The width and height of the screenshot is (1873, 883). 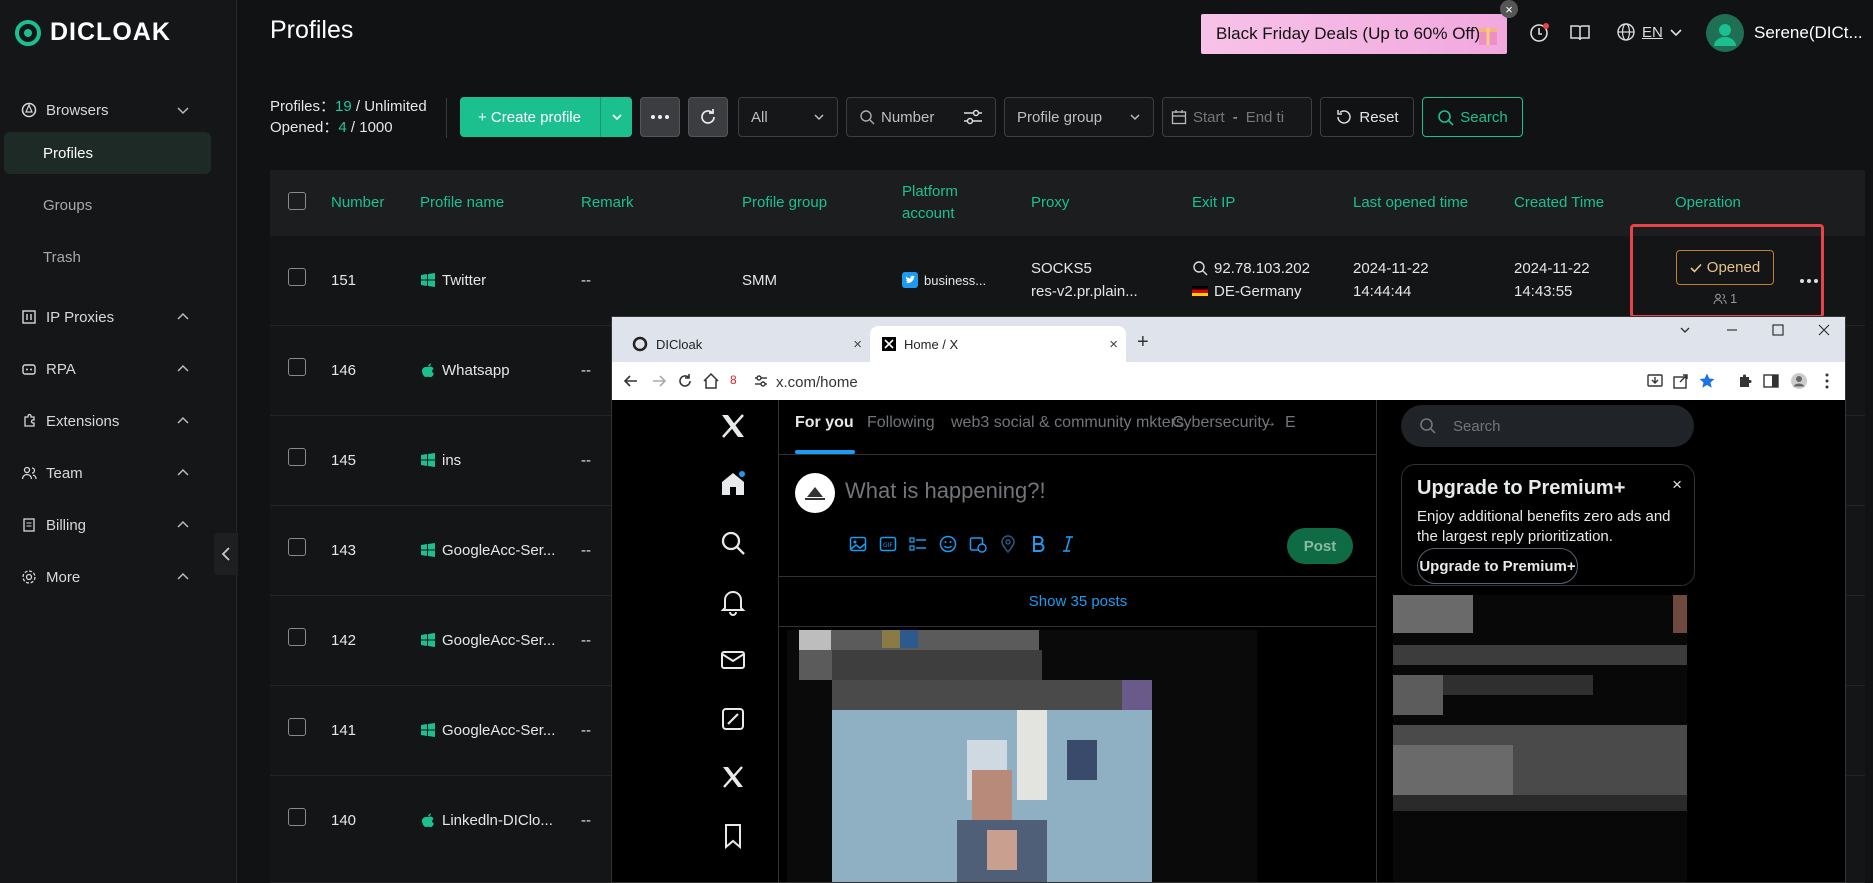 What do you see at coordinates (733, 426) in the screenshot?
I see `x-logo-icon` at bounding box center [733, 426].